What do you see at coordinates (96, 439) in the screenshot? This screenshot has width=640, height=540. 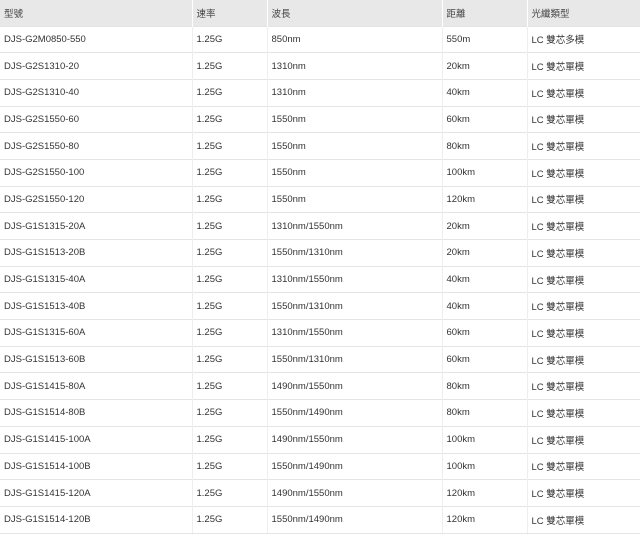 I see `cell-model: DJS-G1S1415-100A` at bounding box center [96, 439].